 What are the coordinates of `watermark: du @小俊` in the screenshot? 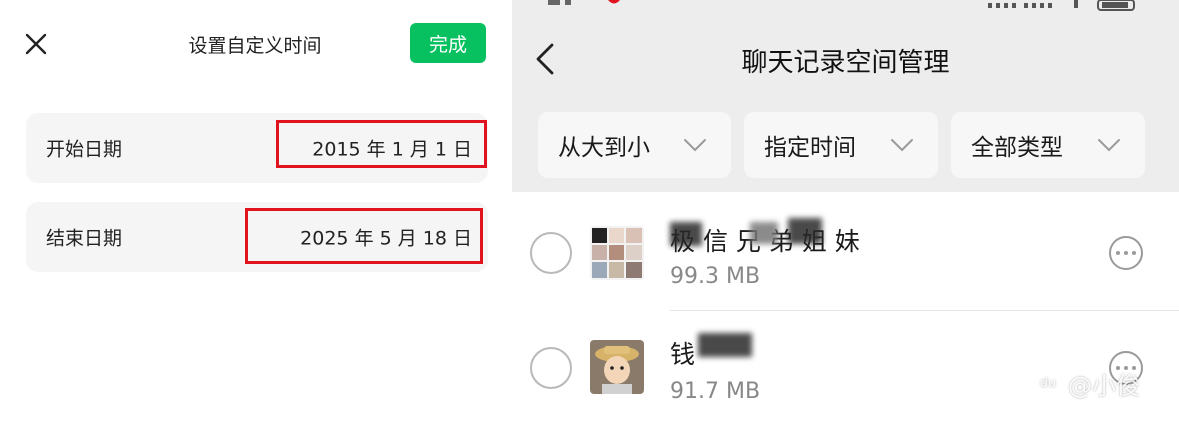 It's located at (1087, 383).